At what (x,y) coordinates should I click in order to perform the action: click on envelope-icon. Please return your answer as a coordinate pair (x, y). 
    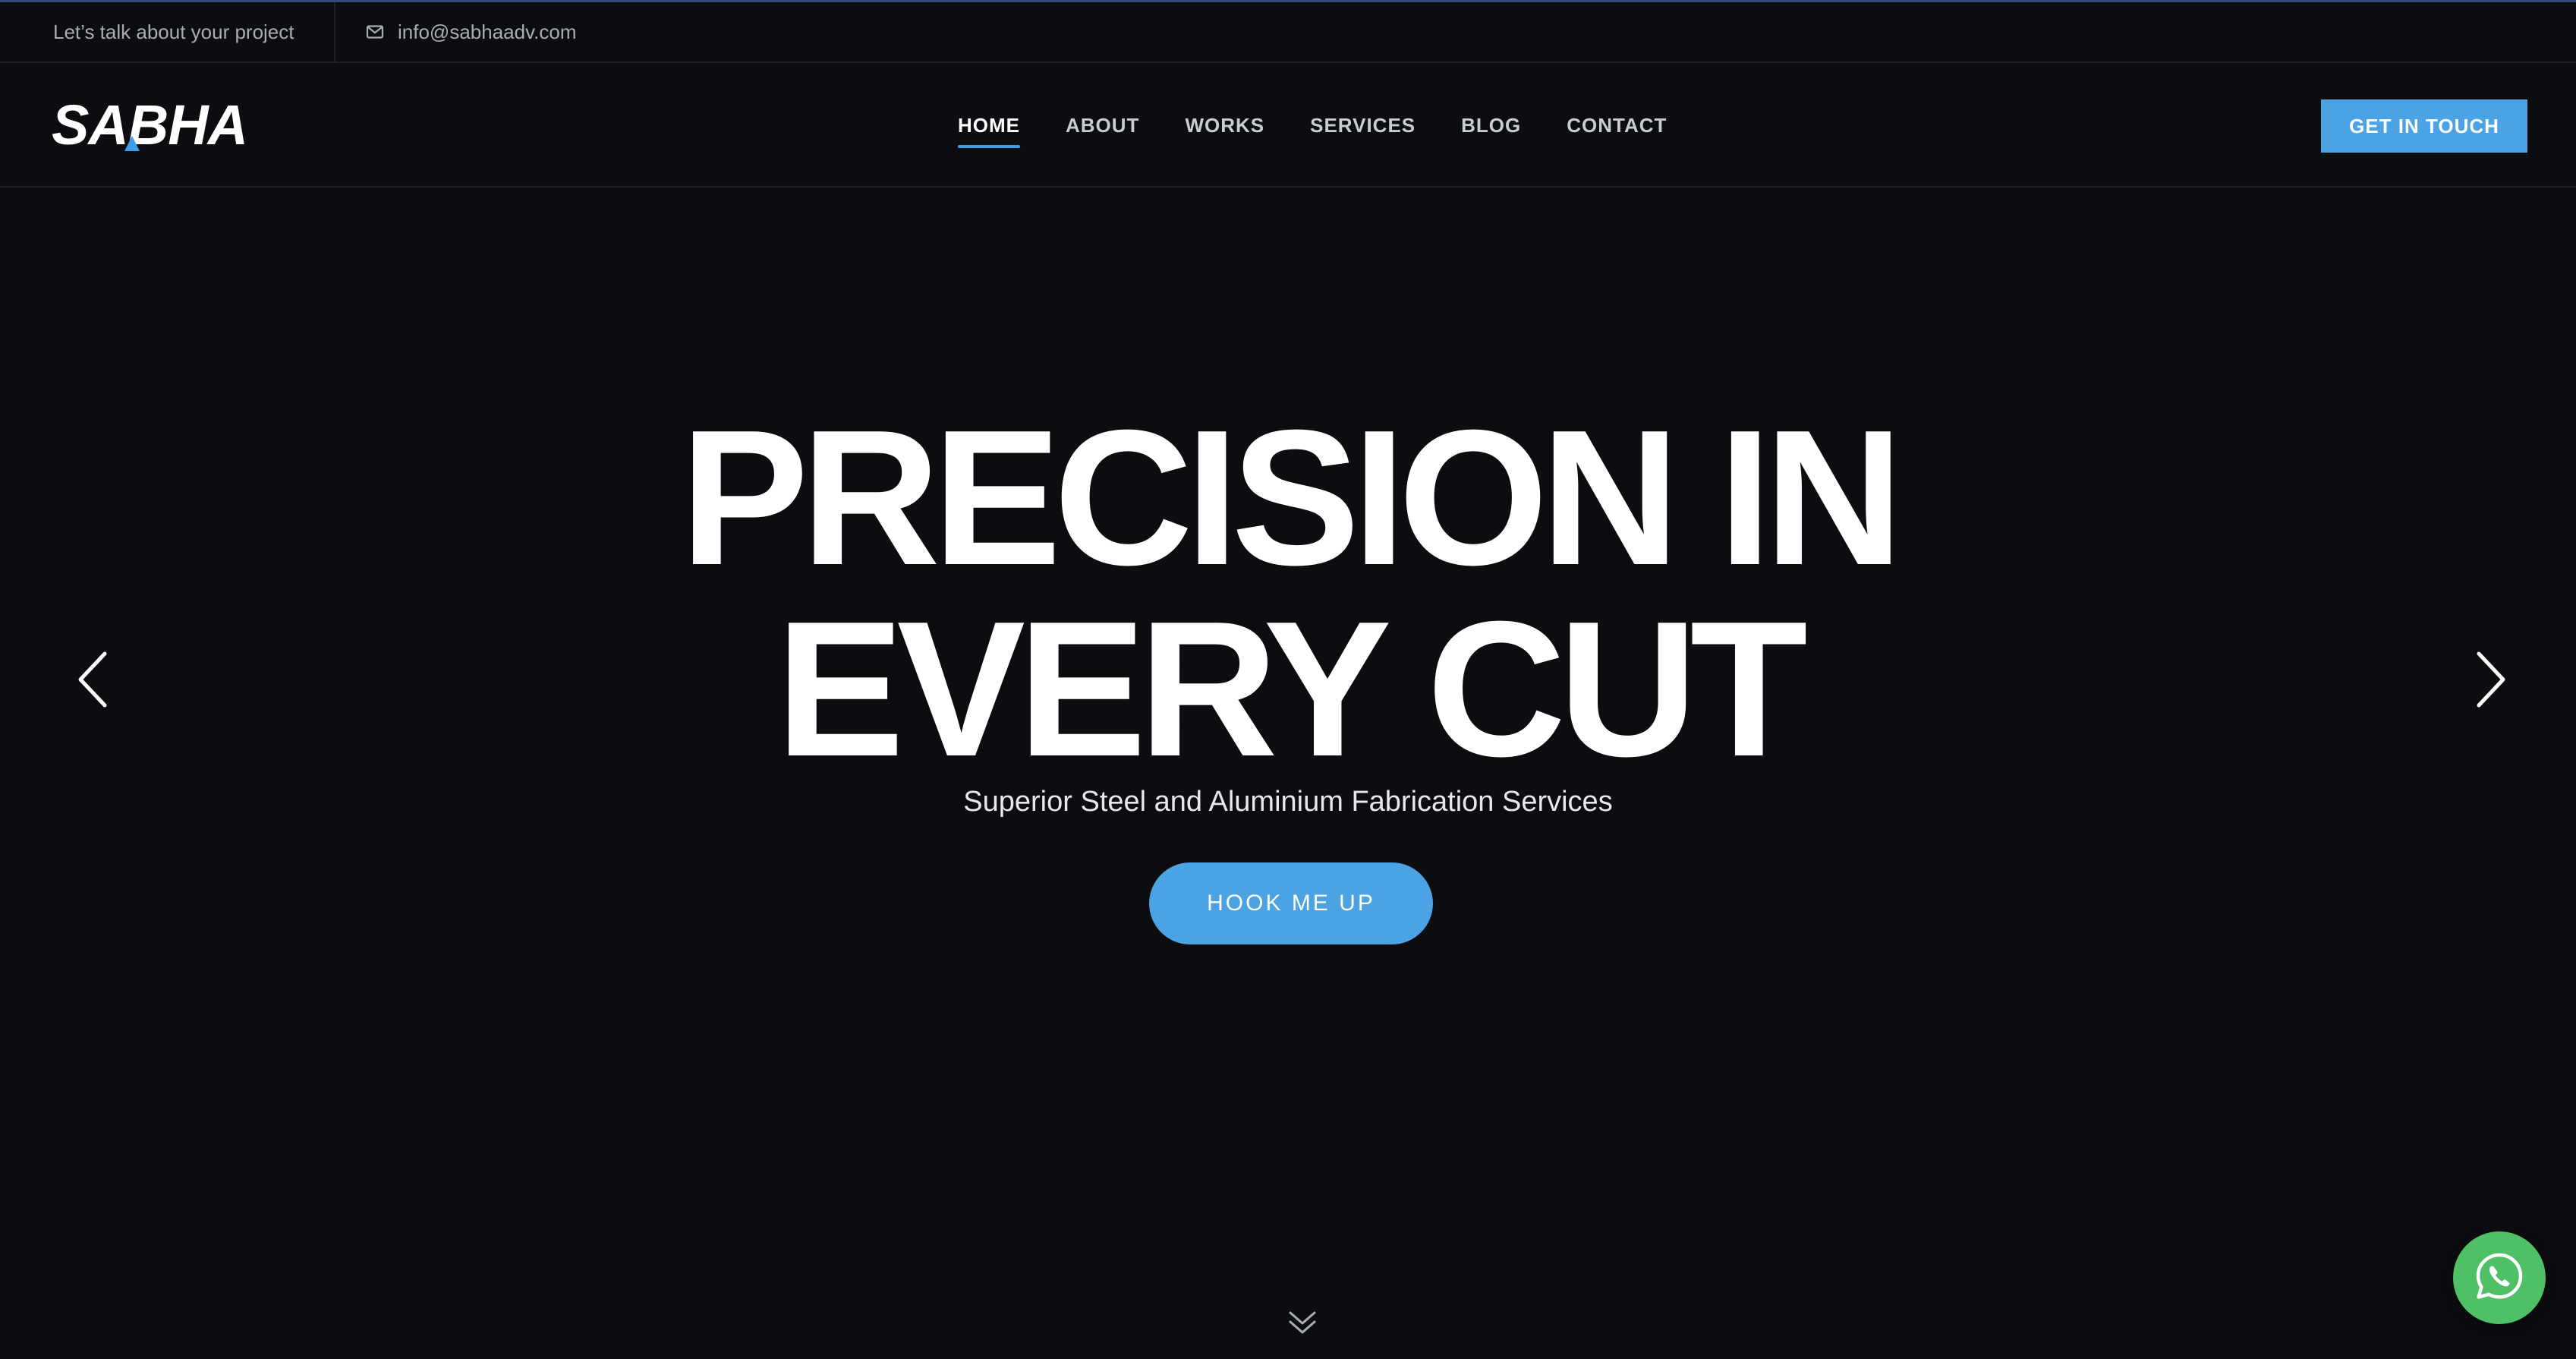
    Looking at the image, I should click on (375, 32).